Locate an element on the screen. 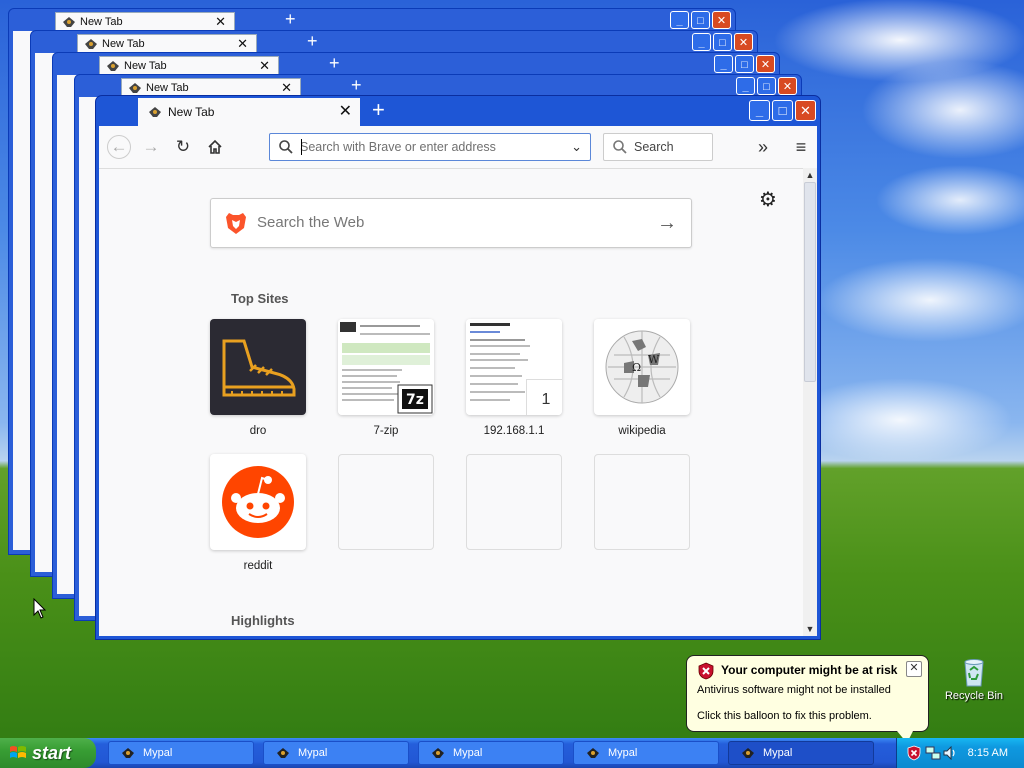 The image size is (1024, 768). address-bar-placeholder: Search with Brave or enter address is located at coordinates (398, 147).